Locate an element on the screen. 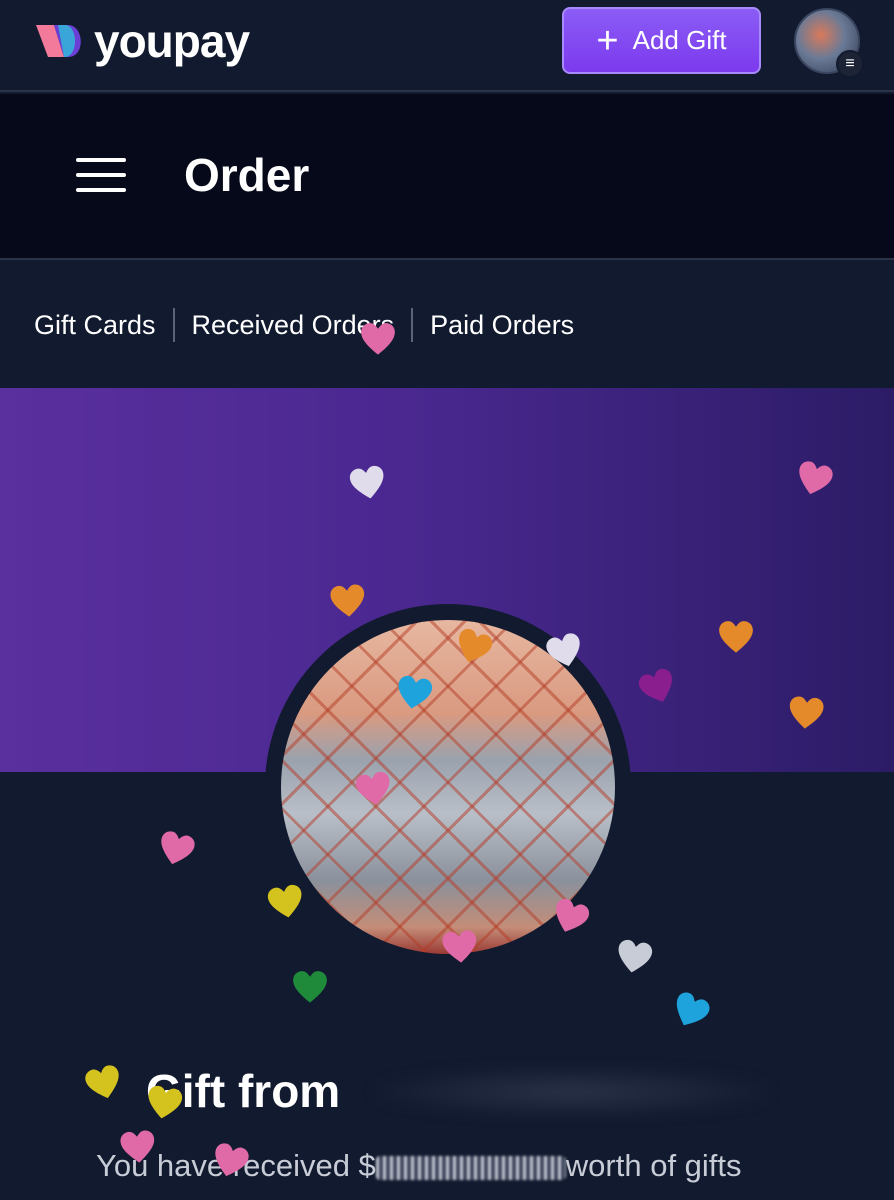  page-title: Order is located at coordinates (247, 175).